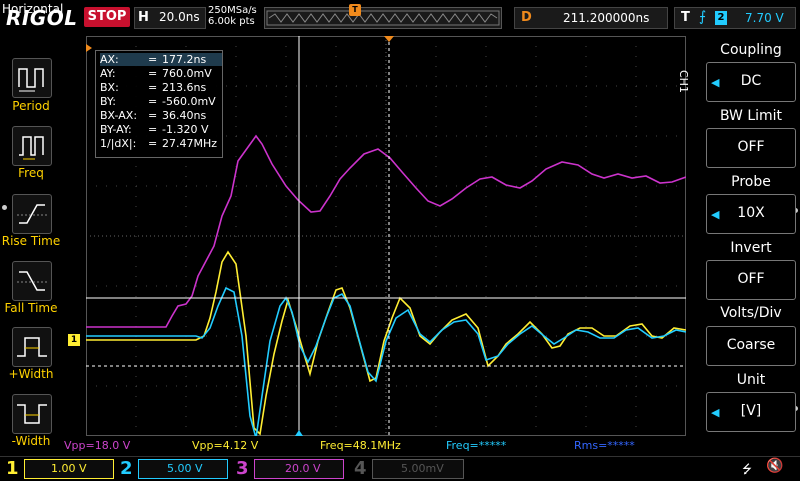 This screenshot has width=800, height=481. Describe the element at coordinates (774, 466) in the screenshot. I see `speaker-muted-icon: 🔇` at that location.